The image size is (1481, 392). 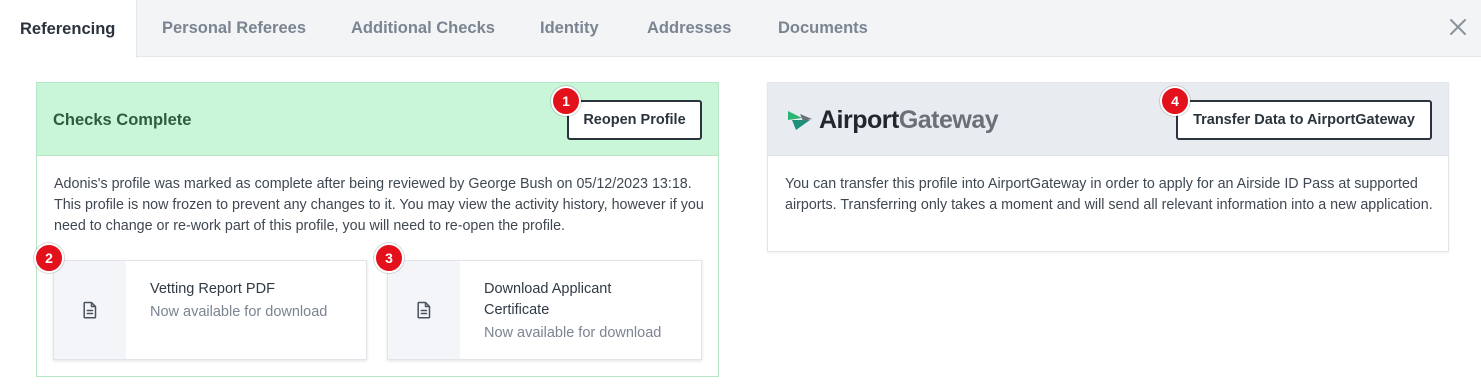 What do you see at coordinates (234, 28) in the screenshot?
I see `tab-personal-referees: Personal Referees` at bounding box center [234, 28].